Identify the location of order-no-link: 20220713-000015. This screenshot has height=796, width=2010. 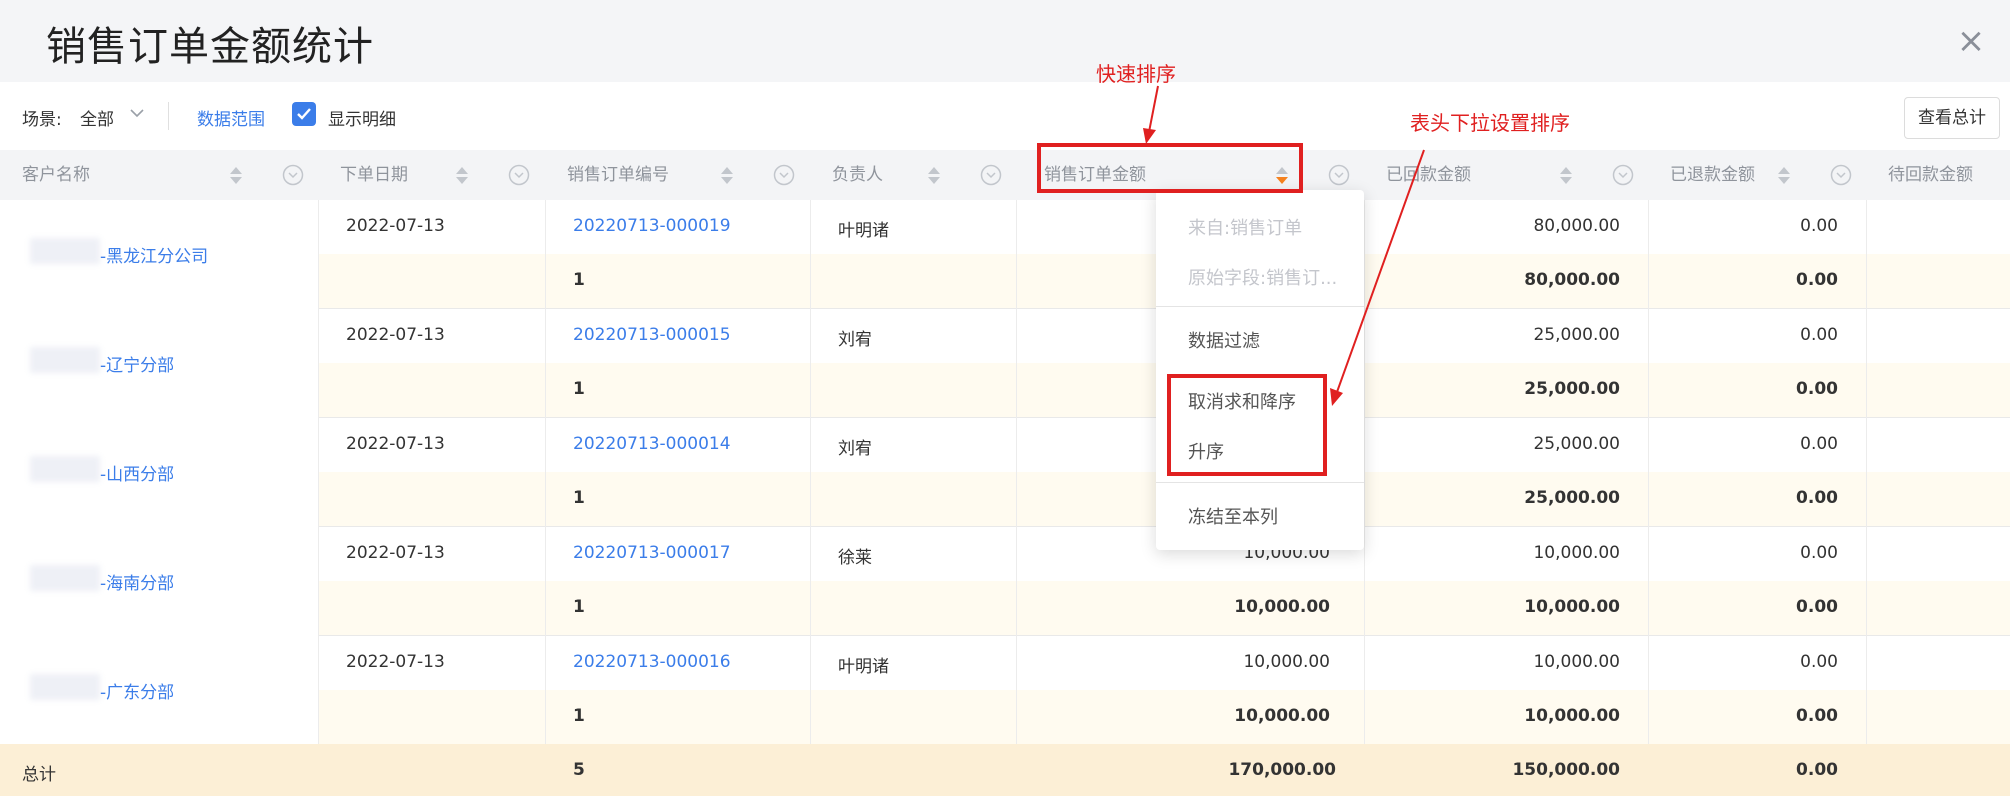
(652, 335).